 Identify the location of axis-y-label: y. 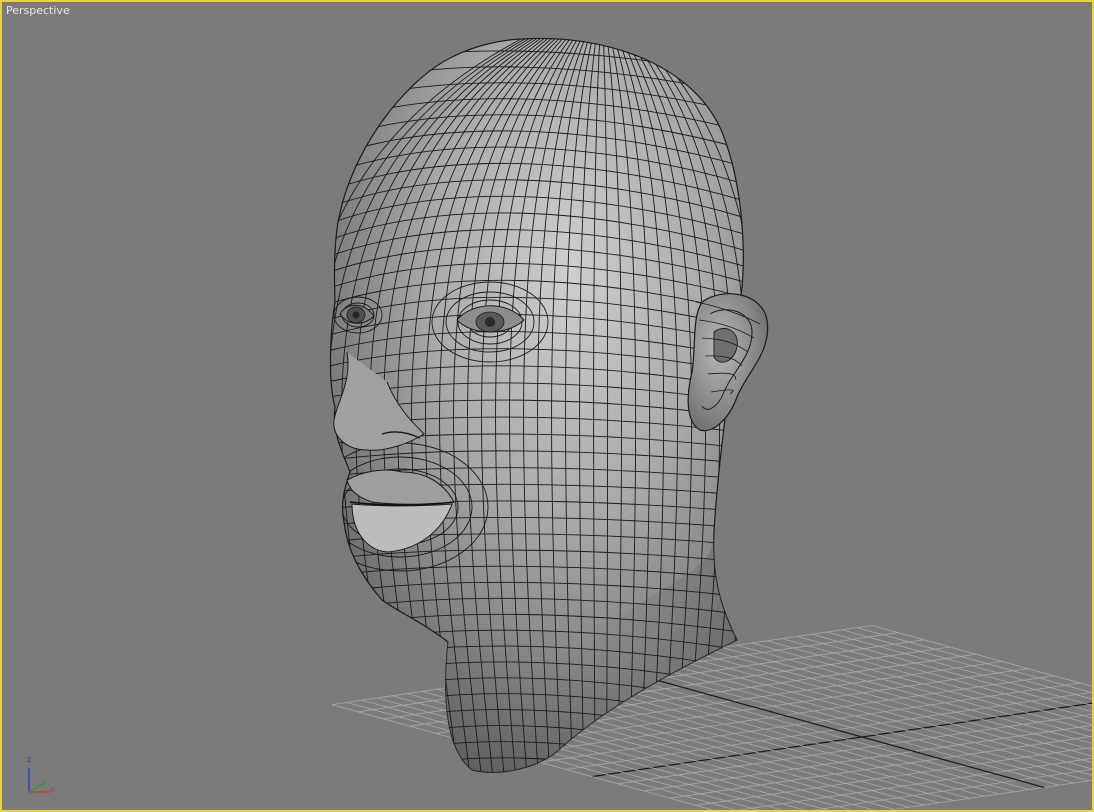
(44, 781).